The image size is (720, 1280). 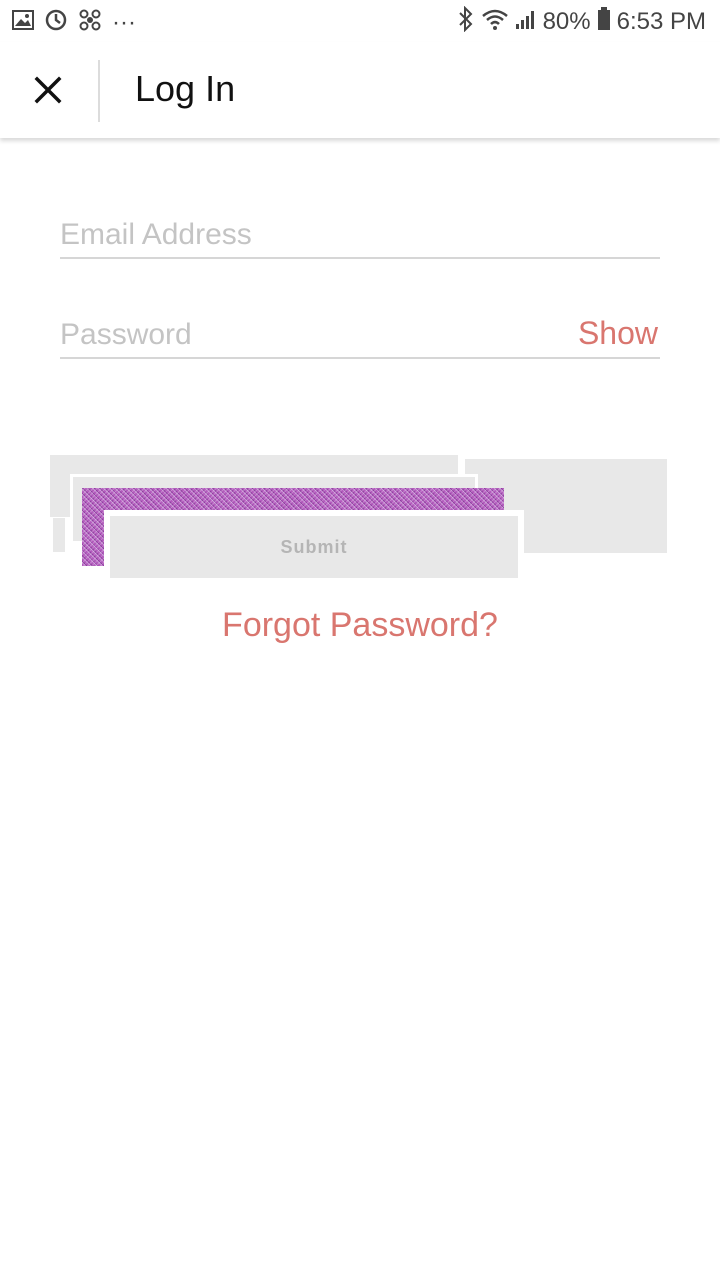 I want to click on email-field-container, so click(x=360, y=236).